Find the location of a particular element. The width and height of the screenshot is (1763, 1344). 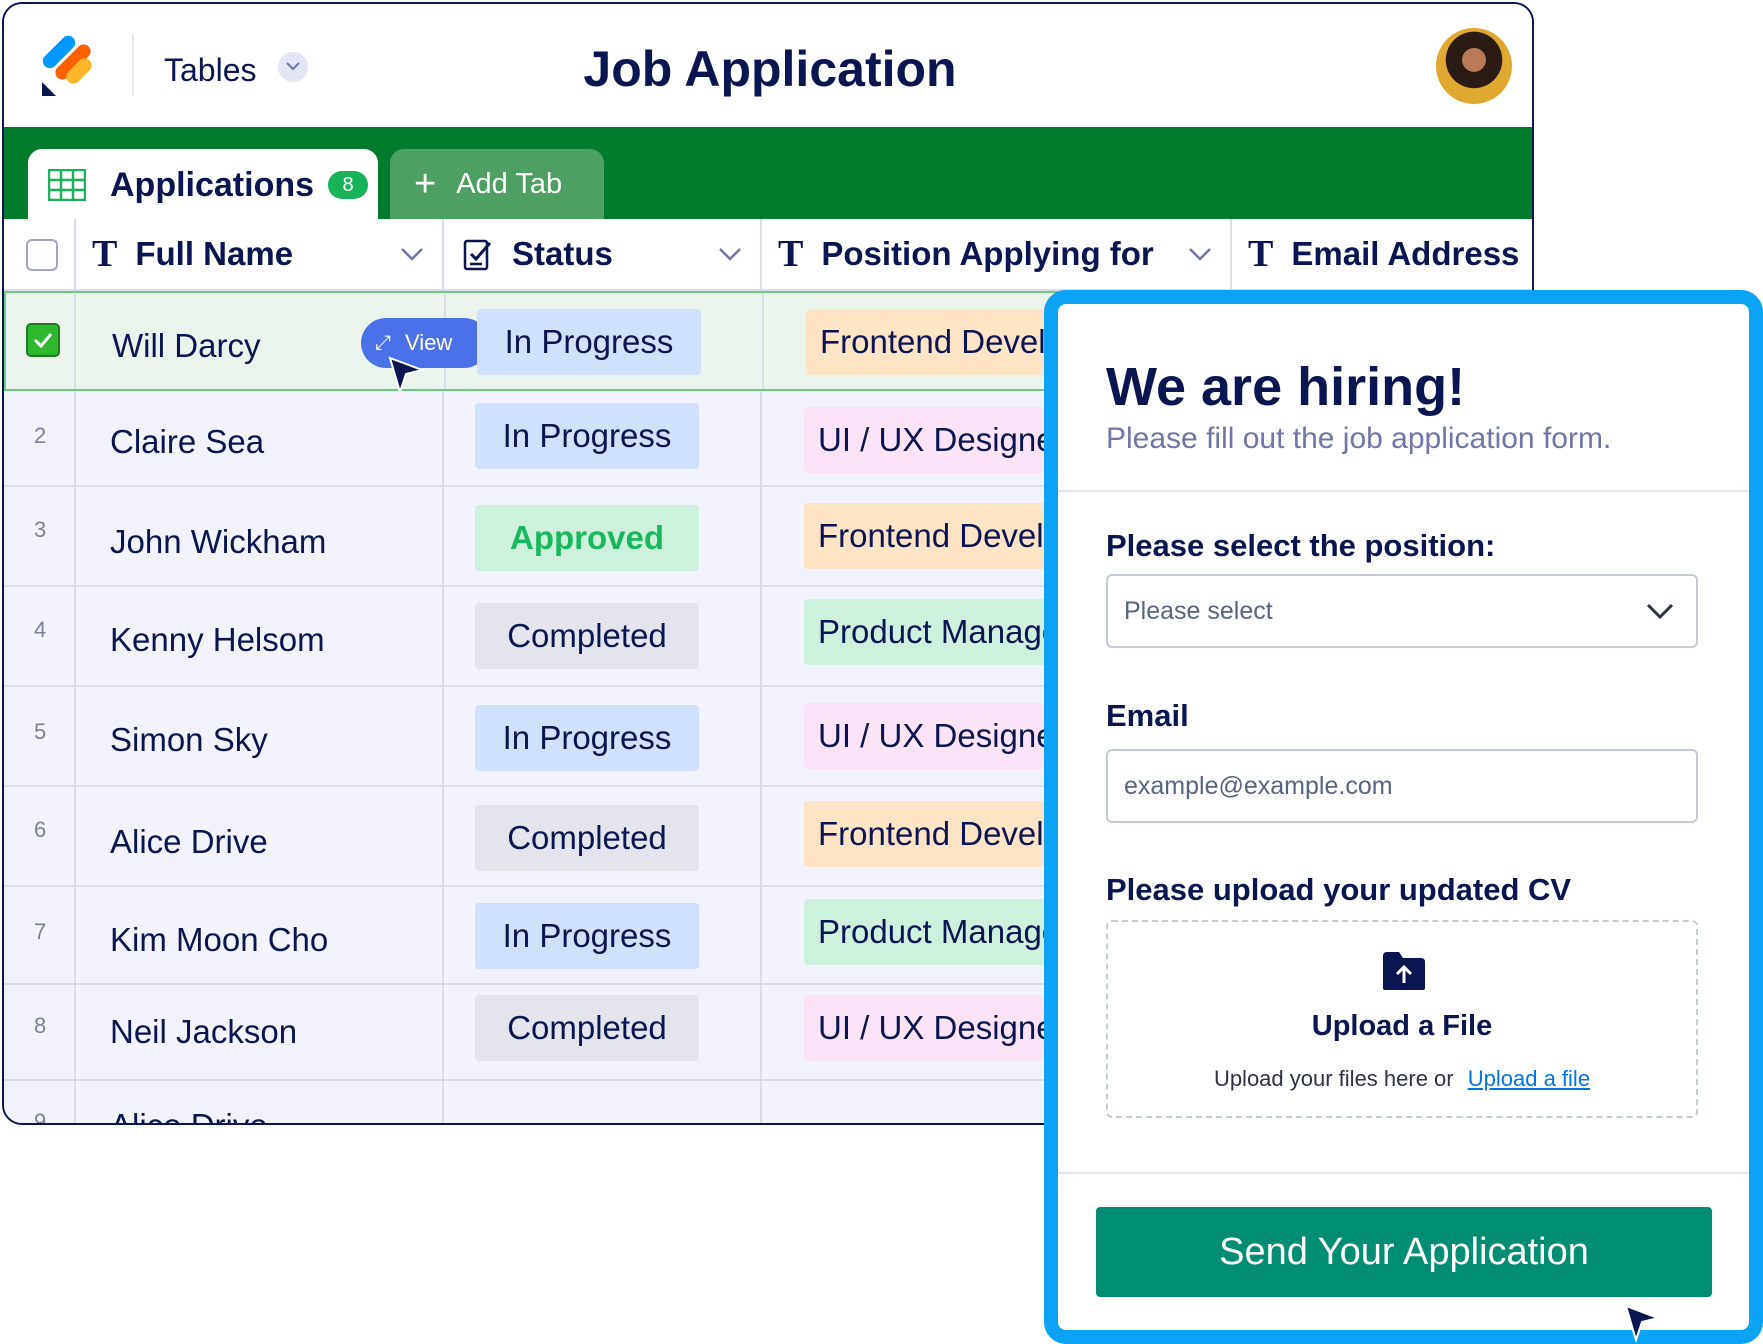

column-label: Position Applying for is located at coordinates (987, 253).